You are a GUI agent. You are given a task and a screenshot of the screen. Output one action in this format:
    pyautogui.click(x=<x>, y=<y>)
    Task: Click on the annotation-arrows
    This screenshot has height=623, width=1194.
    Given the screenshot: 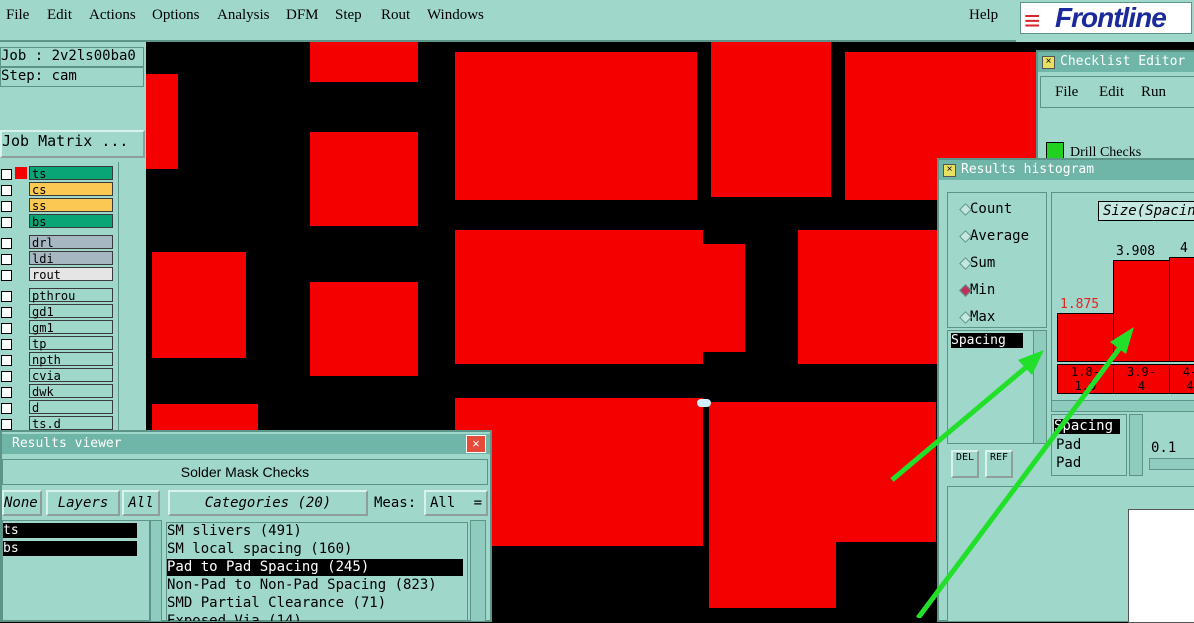 What is the action you would take?
    pyautogui.click(x=1012, y=472)
    